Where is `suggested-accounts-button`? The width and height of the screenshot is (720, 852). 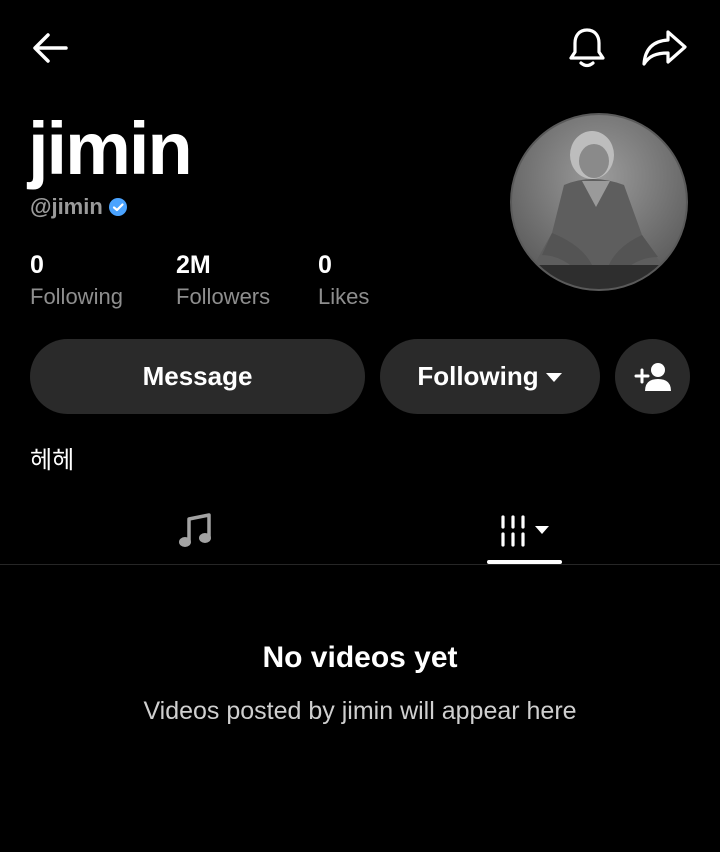 suggested-accounts-button is located at coordinates (652, 376).